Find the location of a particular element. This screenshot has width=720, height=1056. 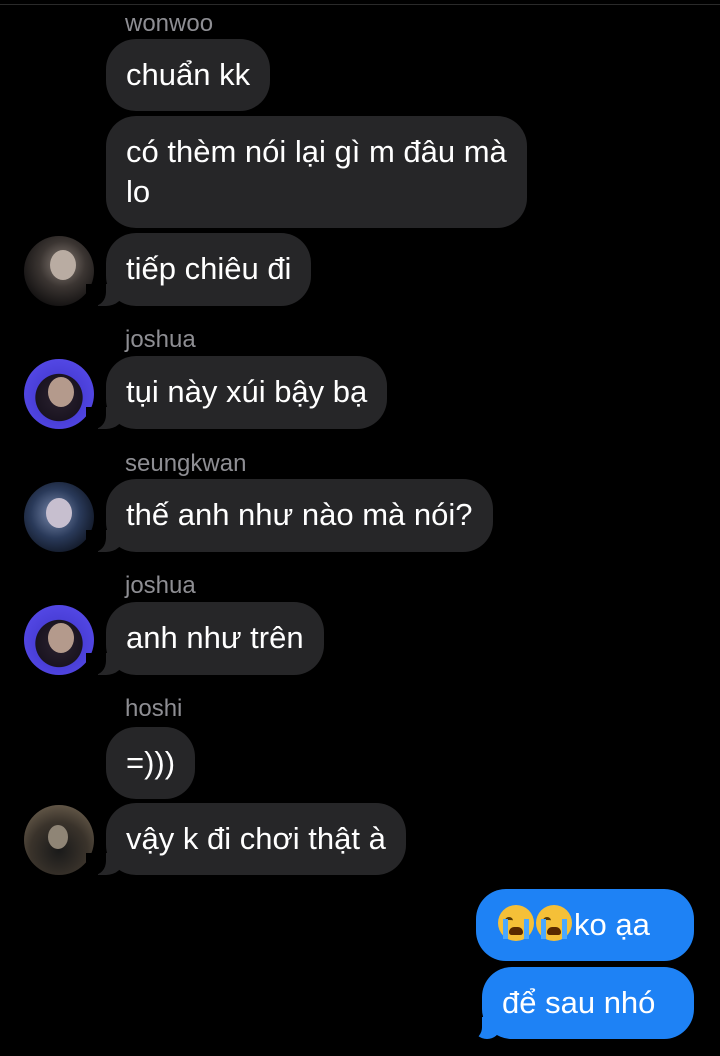

outgoing-message-text: ko ạa is located at coordinates (612, 924).